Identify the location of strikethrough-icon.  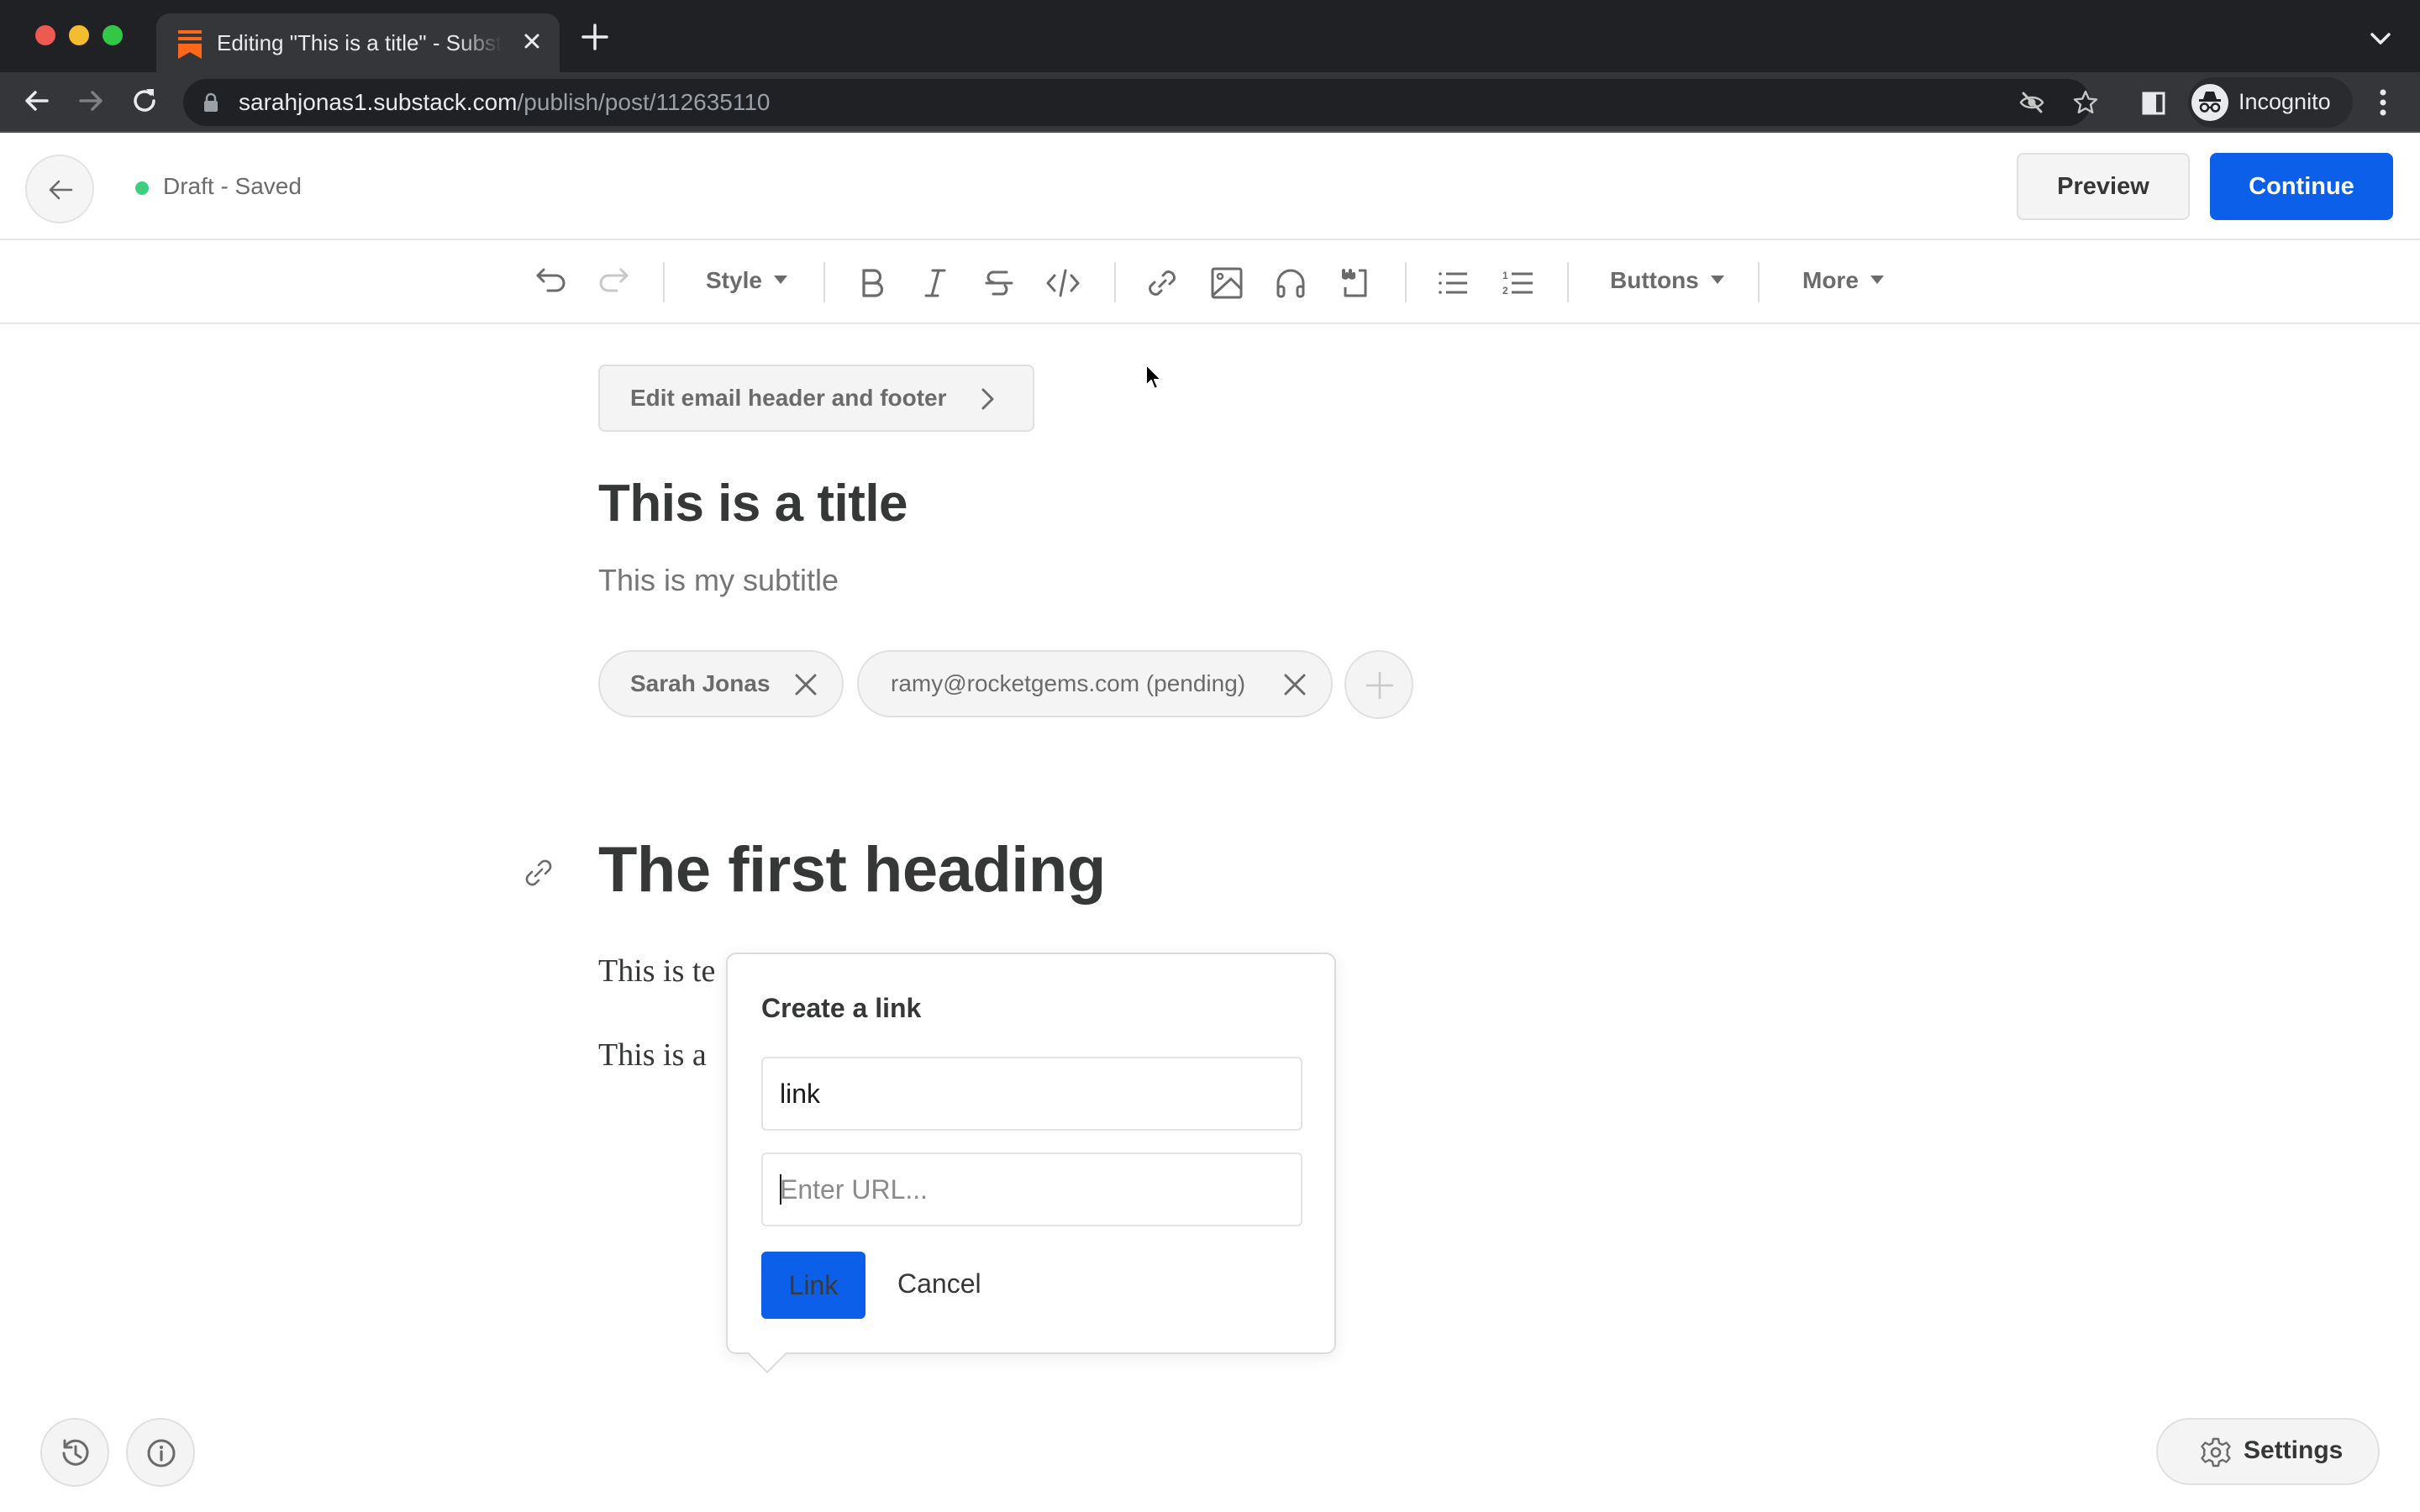
(999, 283).